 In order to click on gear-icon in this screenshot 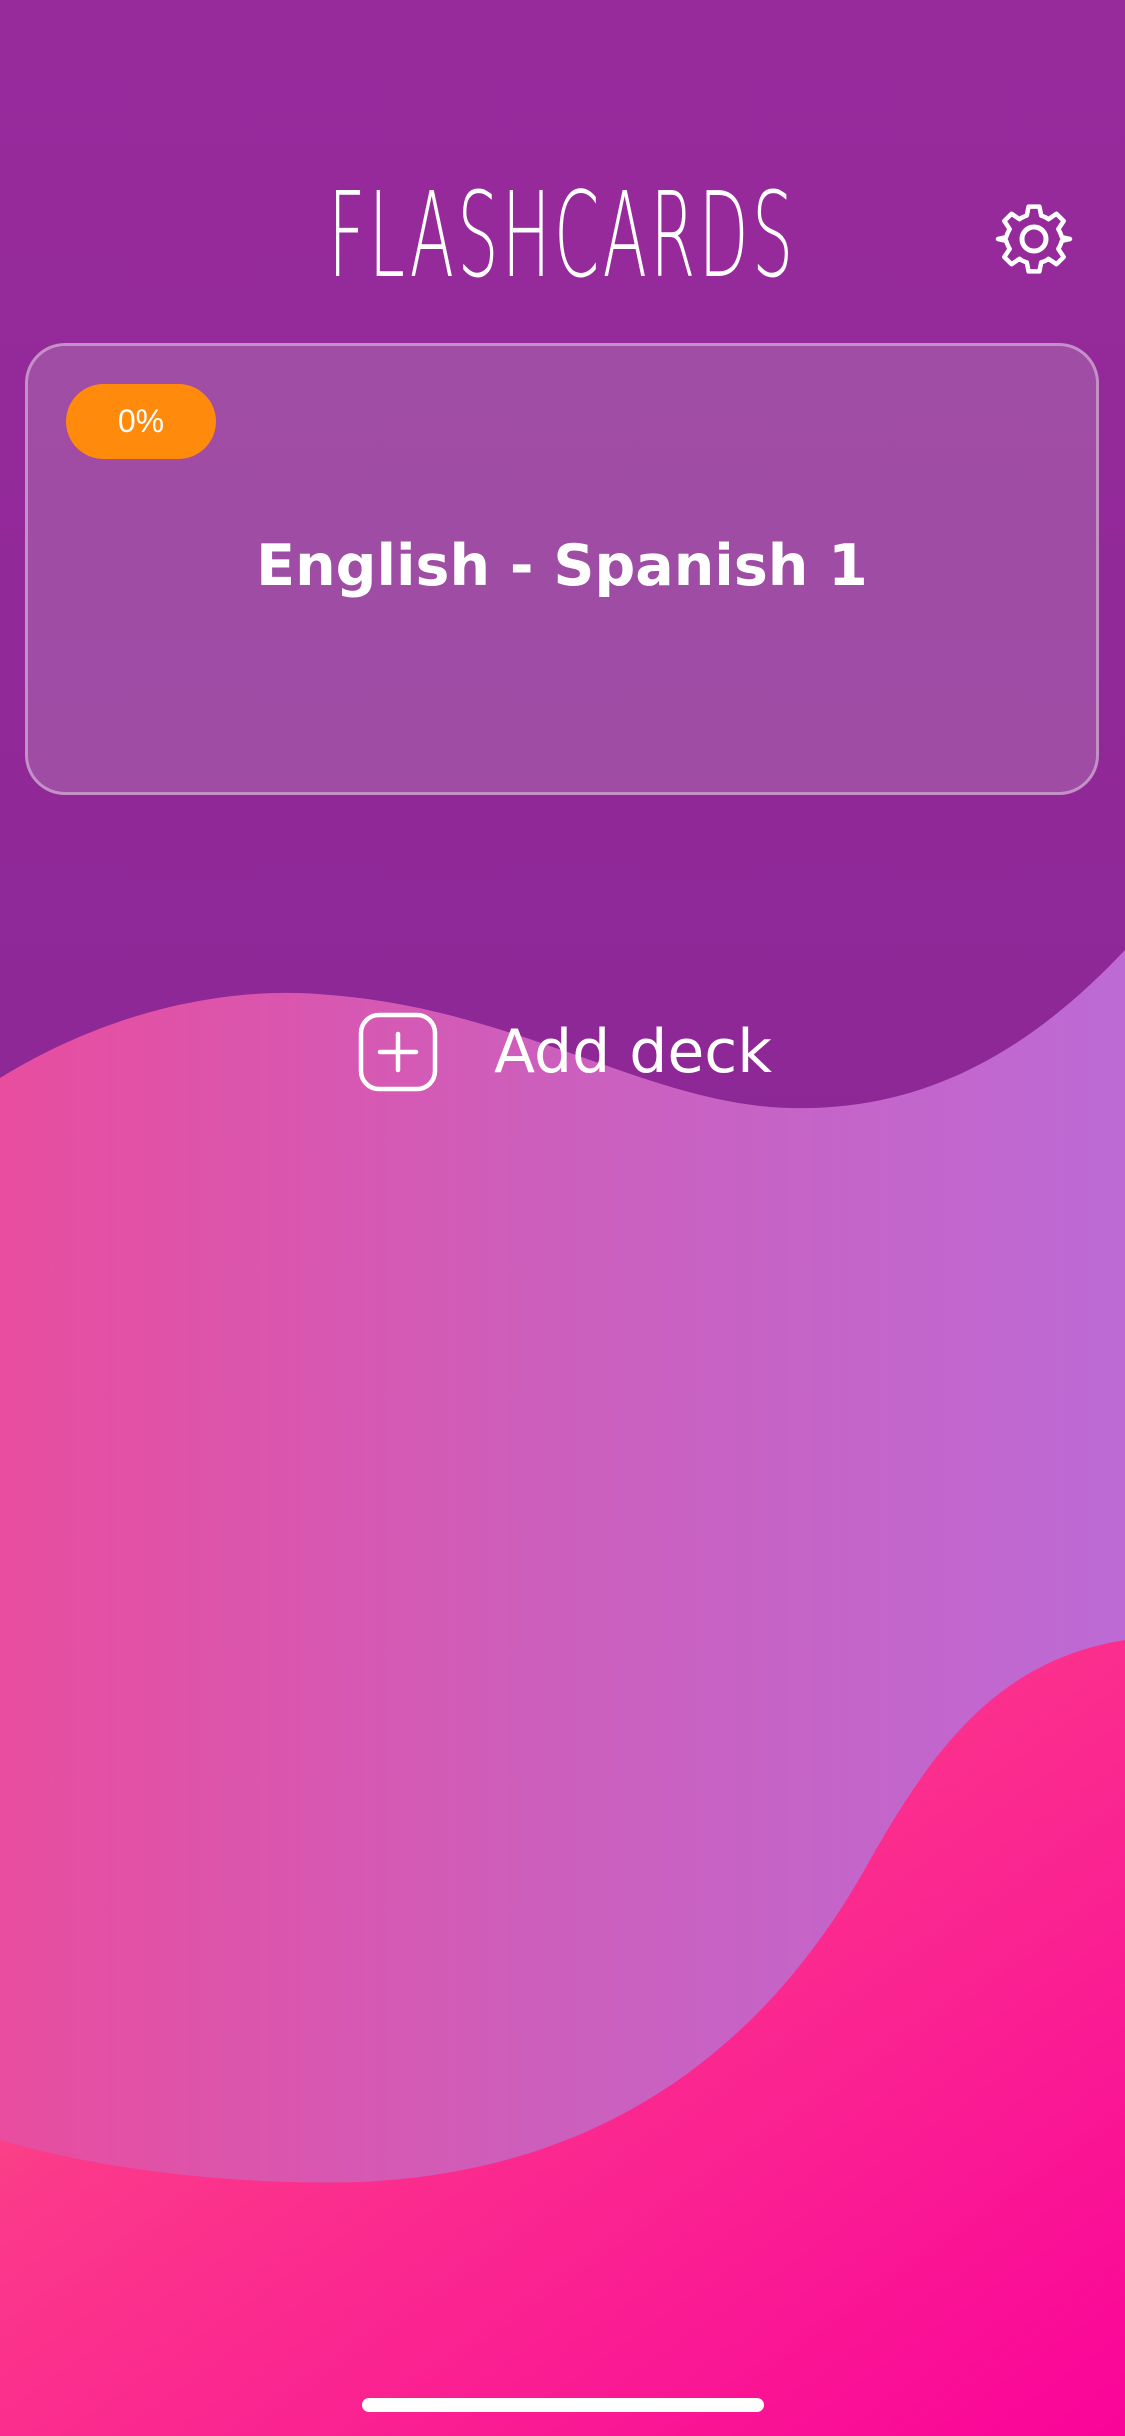, I will do `click(1034, 239)`.